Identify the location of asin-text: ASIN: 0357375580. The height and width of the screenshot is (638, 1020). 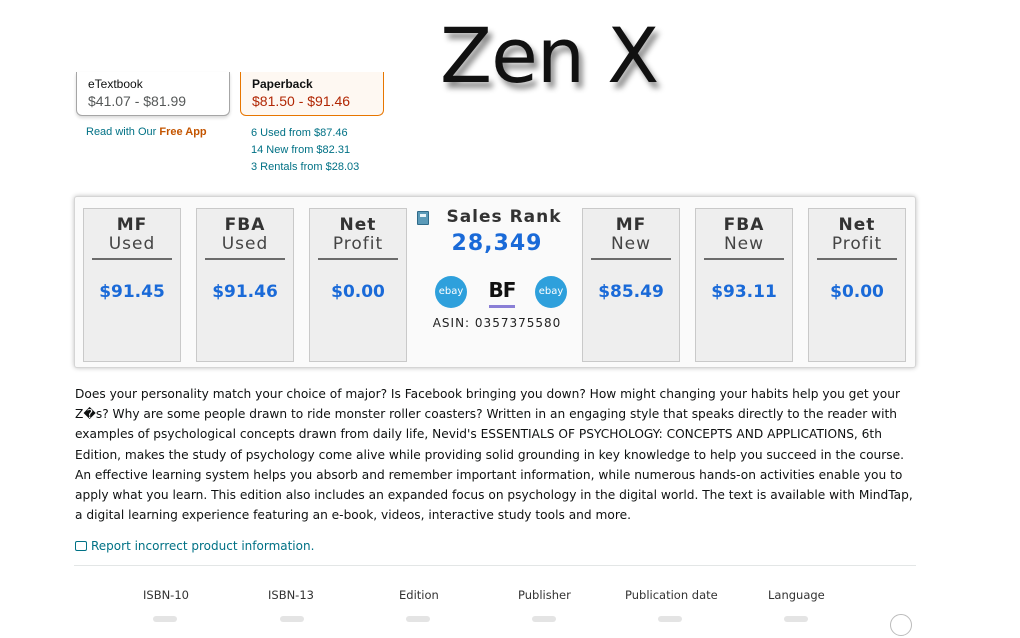
(497, 323).